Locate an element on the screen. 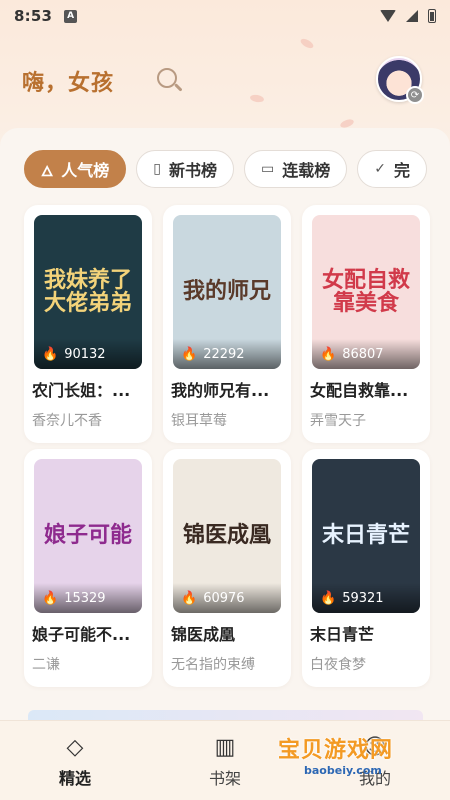 This screenshot has width=450, height=800. signal-icon is located at coordinates (412, 16).